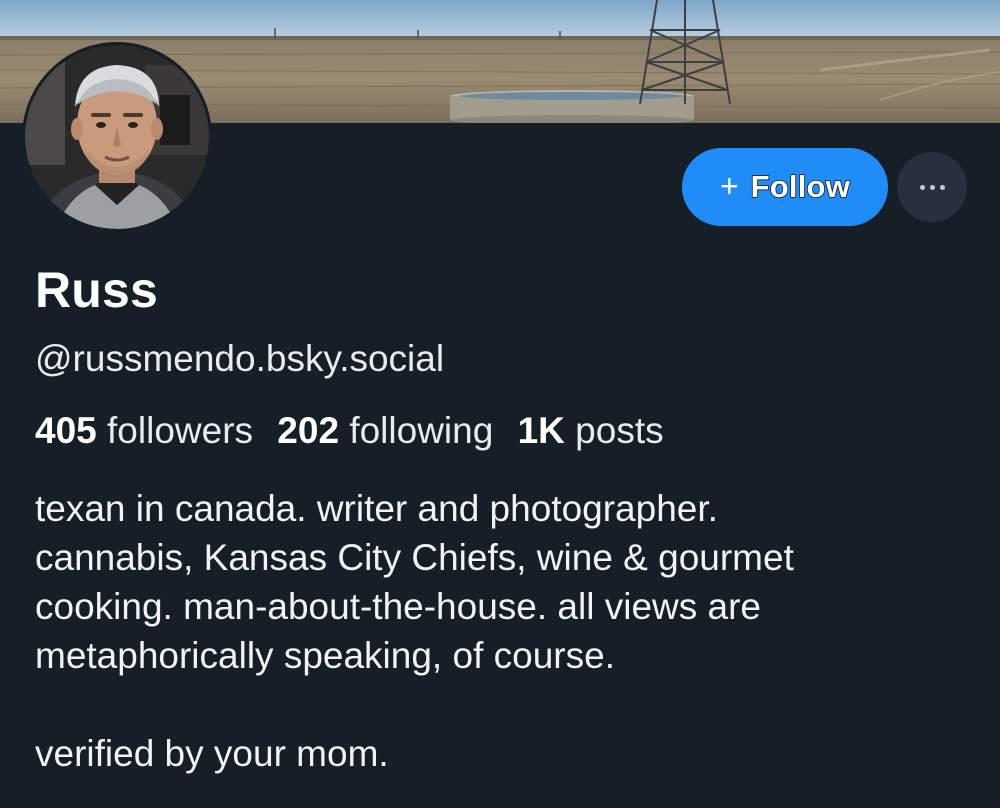 This screenshot has width=1000, height=808. What do you see at coordinates (325, 655) in the screenshot?
I see `bio-line: metaphorically speaking, of course.` at bounding box center [325, 655].